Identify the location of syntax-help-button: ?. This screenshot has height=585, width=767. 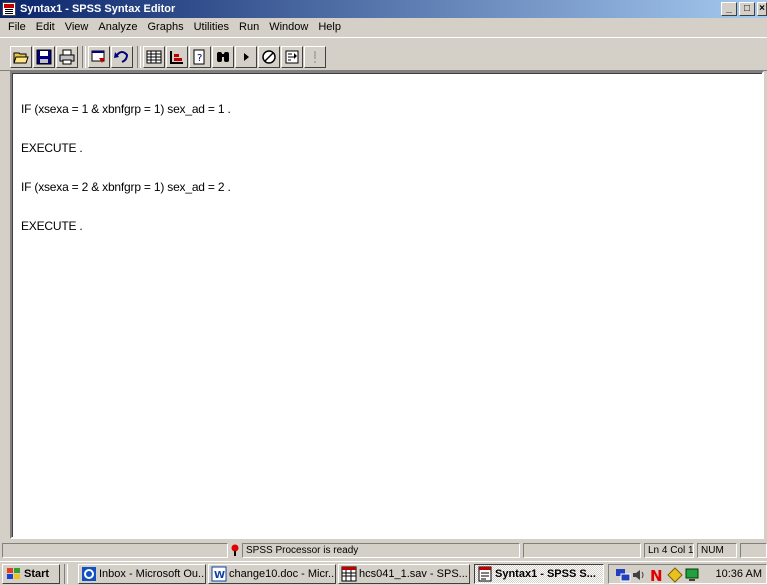
(200, 57).